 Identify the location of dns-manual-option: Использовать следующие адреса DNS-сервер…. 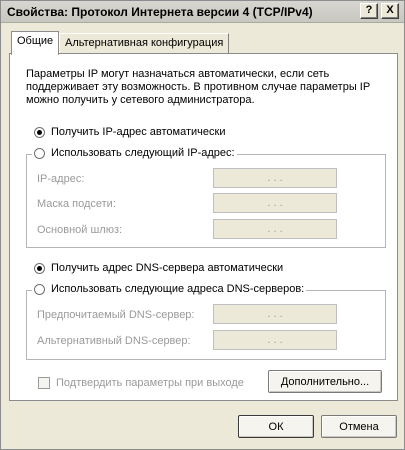
(169, 289).